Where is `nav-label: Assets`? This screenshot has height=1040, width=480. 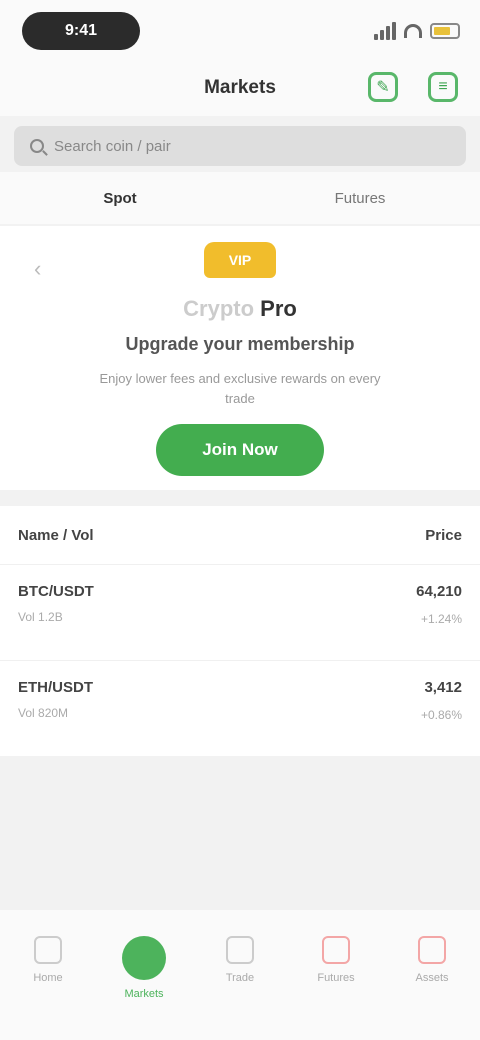
nav-label: Assets is located at coordinates (432, 978).